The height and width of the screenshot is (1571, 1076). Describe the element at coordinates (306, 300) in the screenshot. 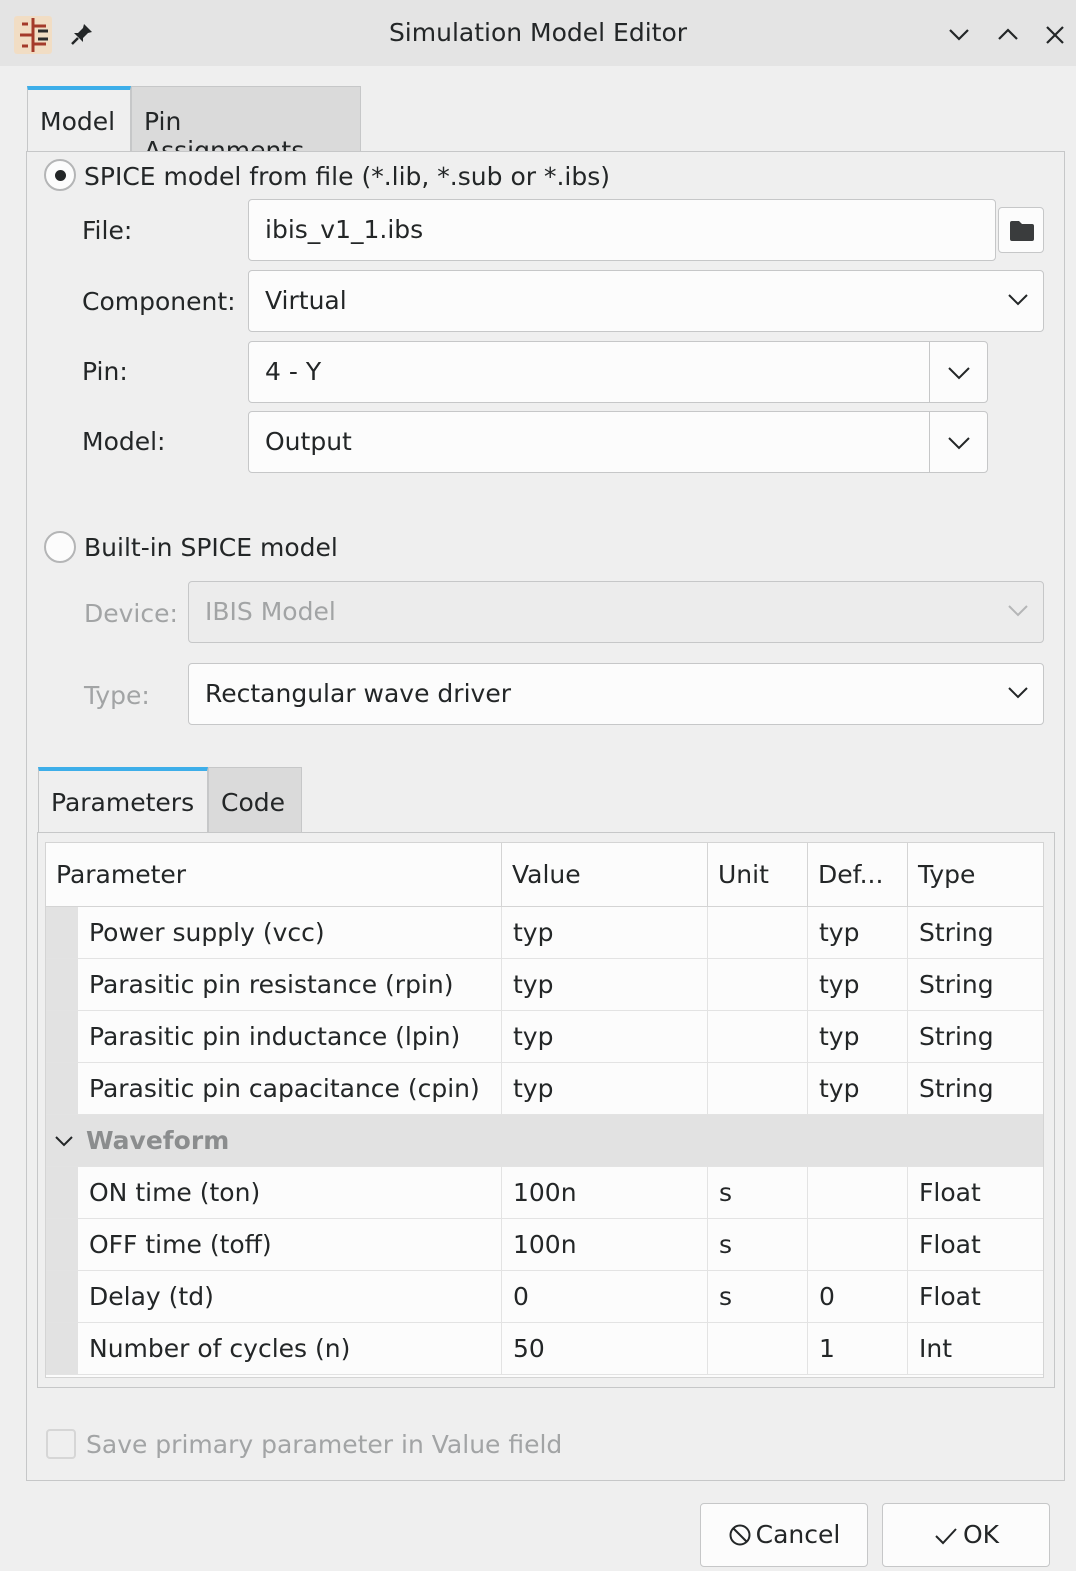

I see `component-select-value: Virtual` at that location.